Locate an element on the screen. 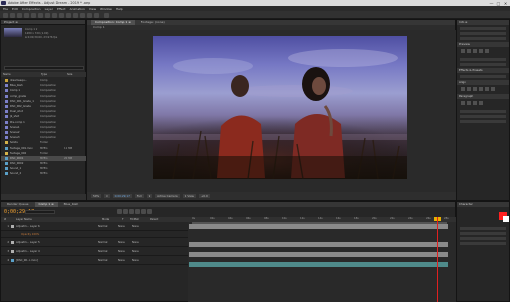 Image resolution: width=510 pixels, height=302 pixels. timeline-search-input is located at coordinates (40, 212).